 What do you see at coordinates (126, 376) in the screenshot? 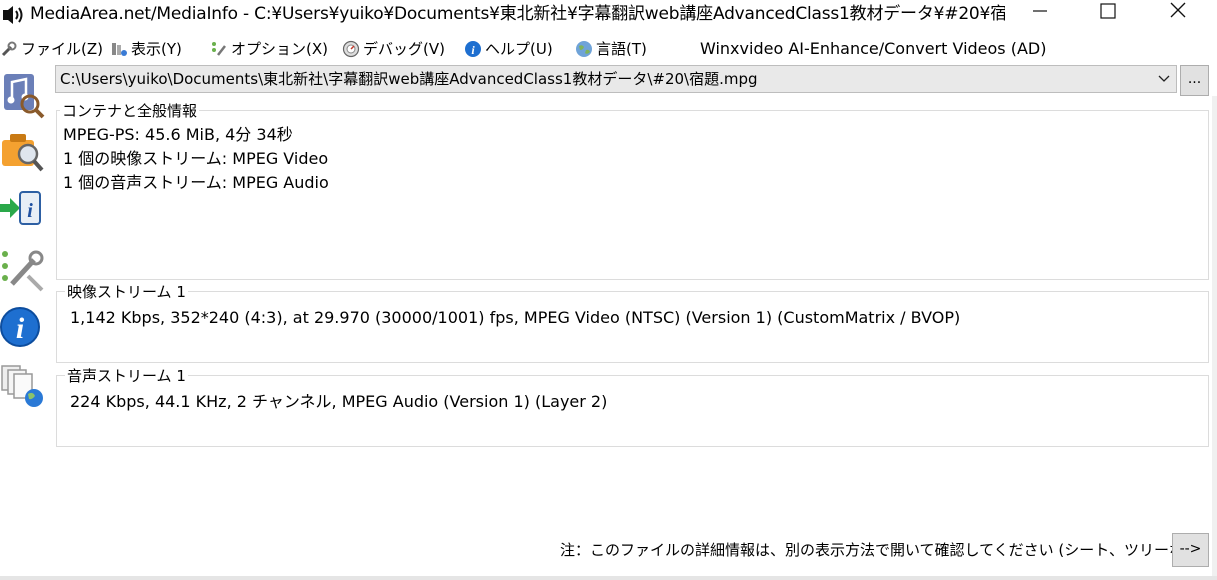
I see `audio-stream-title: 音声ストリーム 1` at bounding box center [126, 376].